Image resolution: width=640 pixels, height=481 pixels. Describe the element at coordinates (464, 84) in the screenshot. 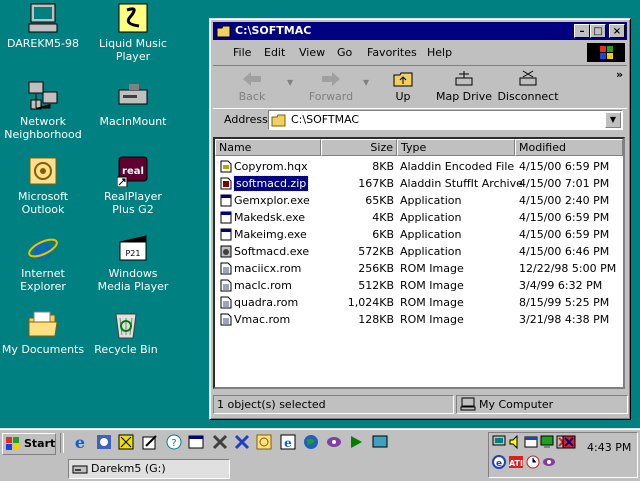

I see `map-drive-button: Map Drive` at that location.